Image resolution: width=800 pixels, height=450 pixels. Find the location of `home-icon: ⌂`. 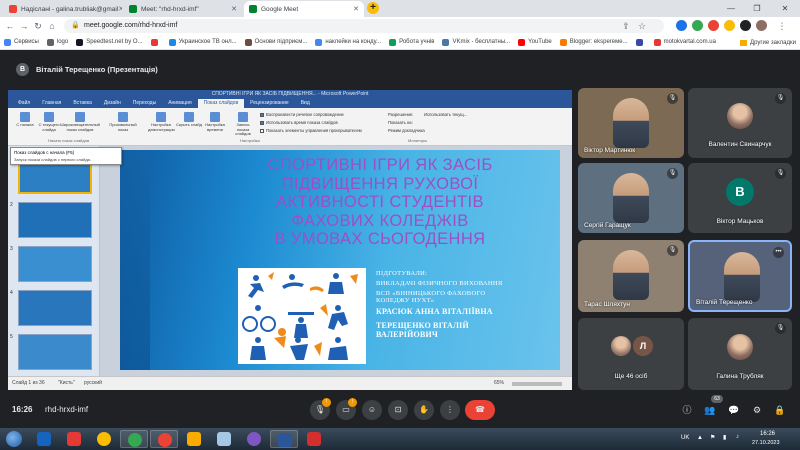

home-icon: ⌂ is located at coordinates (52, 26).